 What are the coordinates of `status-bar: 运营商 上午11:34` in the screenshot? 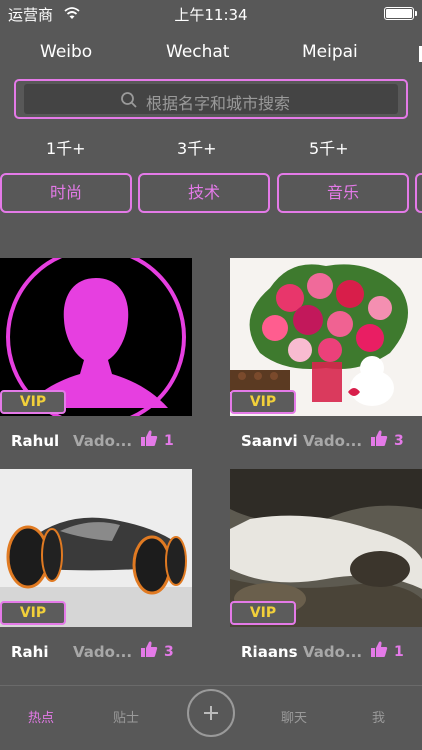 It's located at (211, 14).